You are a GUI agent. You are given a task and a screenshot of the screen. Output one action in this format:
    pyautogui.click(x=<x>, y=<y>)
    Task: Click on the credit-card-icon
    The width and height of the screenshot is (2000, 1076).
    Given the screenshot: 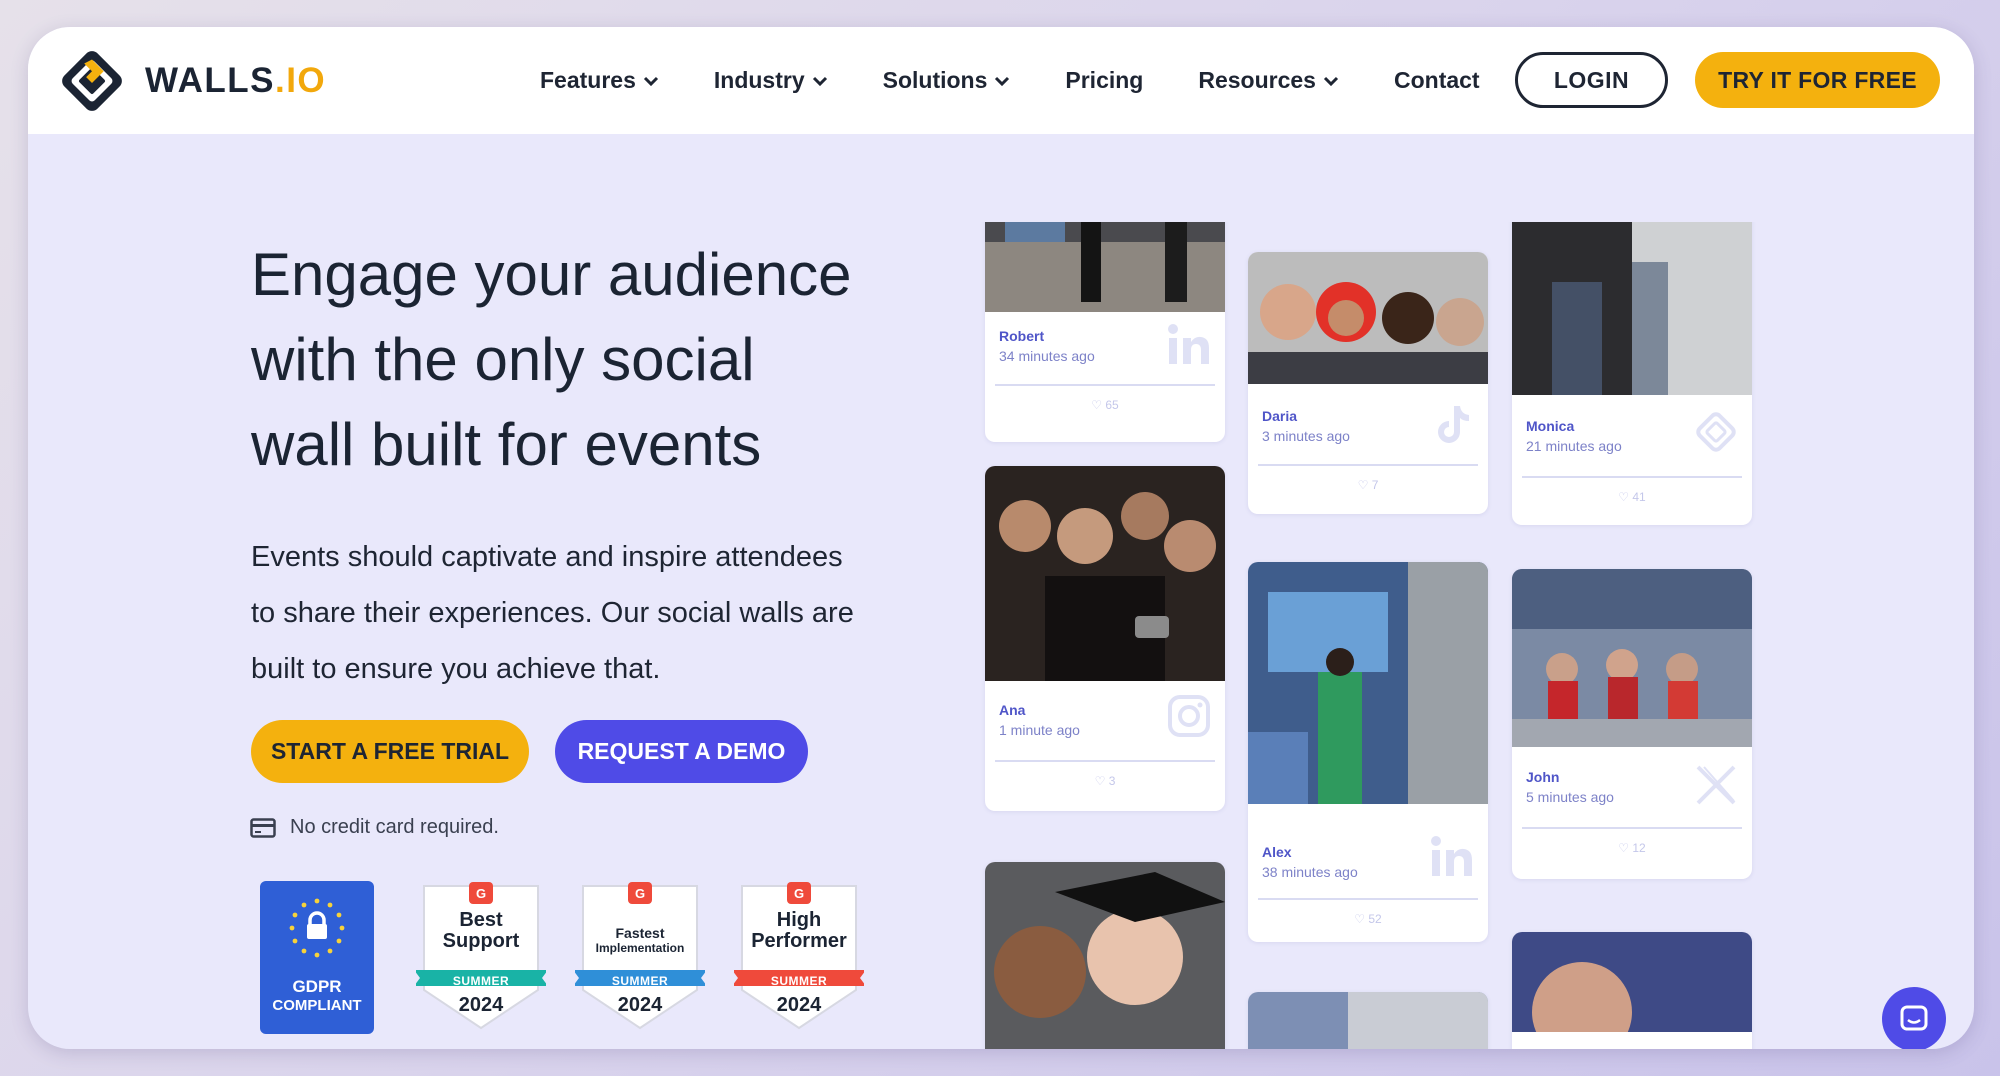 What is the action you would take?
    pyautogui.click(x=263, y=827)
    